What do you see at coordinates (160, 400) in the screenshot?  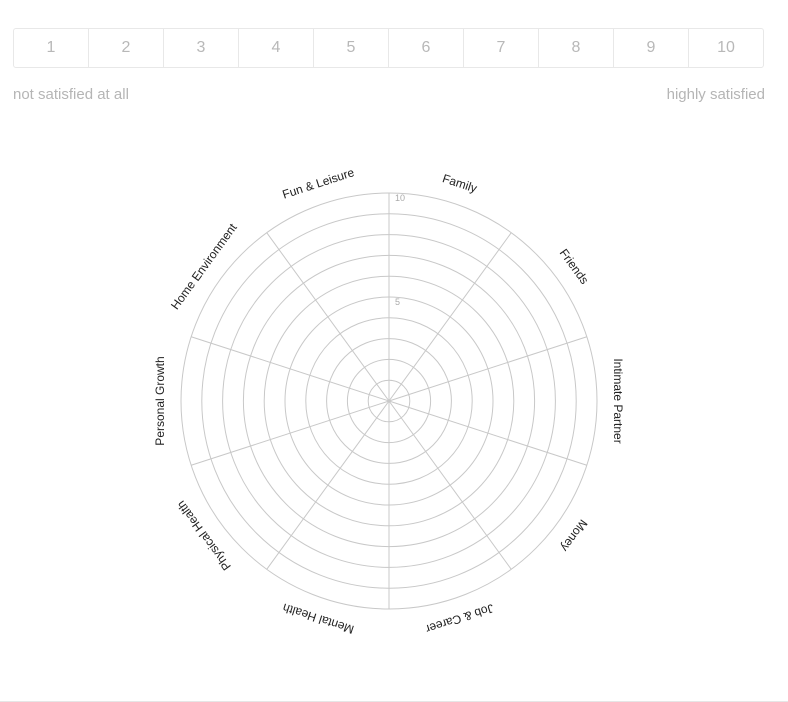 I see `segment-label-personal-growth: Personal Growth` at bounding box center [160, 400].